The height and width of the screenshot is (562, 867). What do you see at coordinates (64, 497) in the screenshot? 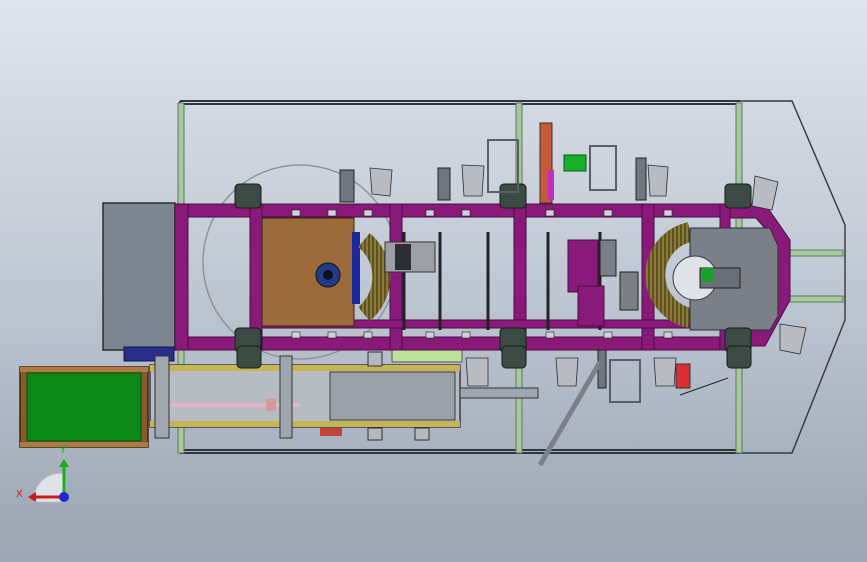
I see `axis-z-dot` at bounding box center [64, 497].